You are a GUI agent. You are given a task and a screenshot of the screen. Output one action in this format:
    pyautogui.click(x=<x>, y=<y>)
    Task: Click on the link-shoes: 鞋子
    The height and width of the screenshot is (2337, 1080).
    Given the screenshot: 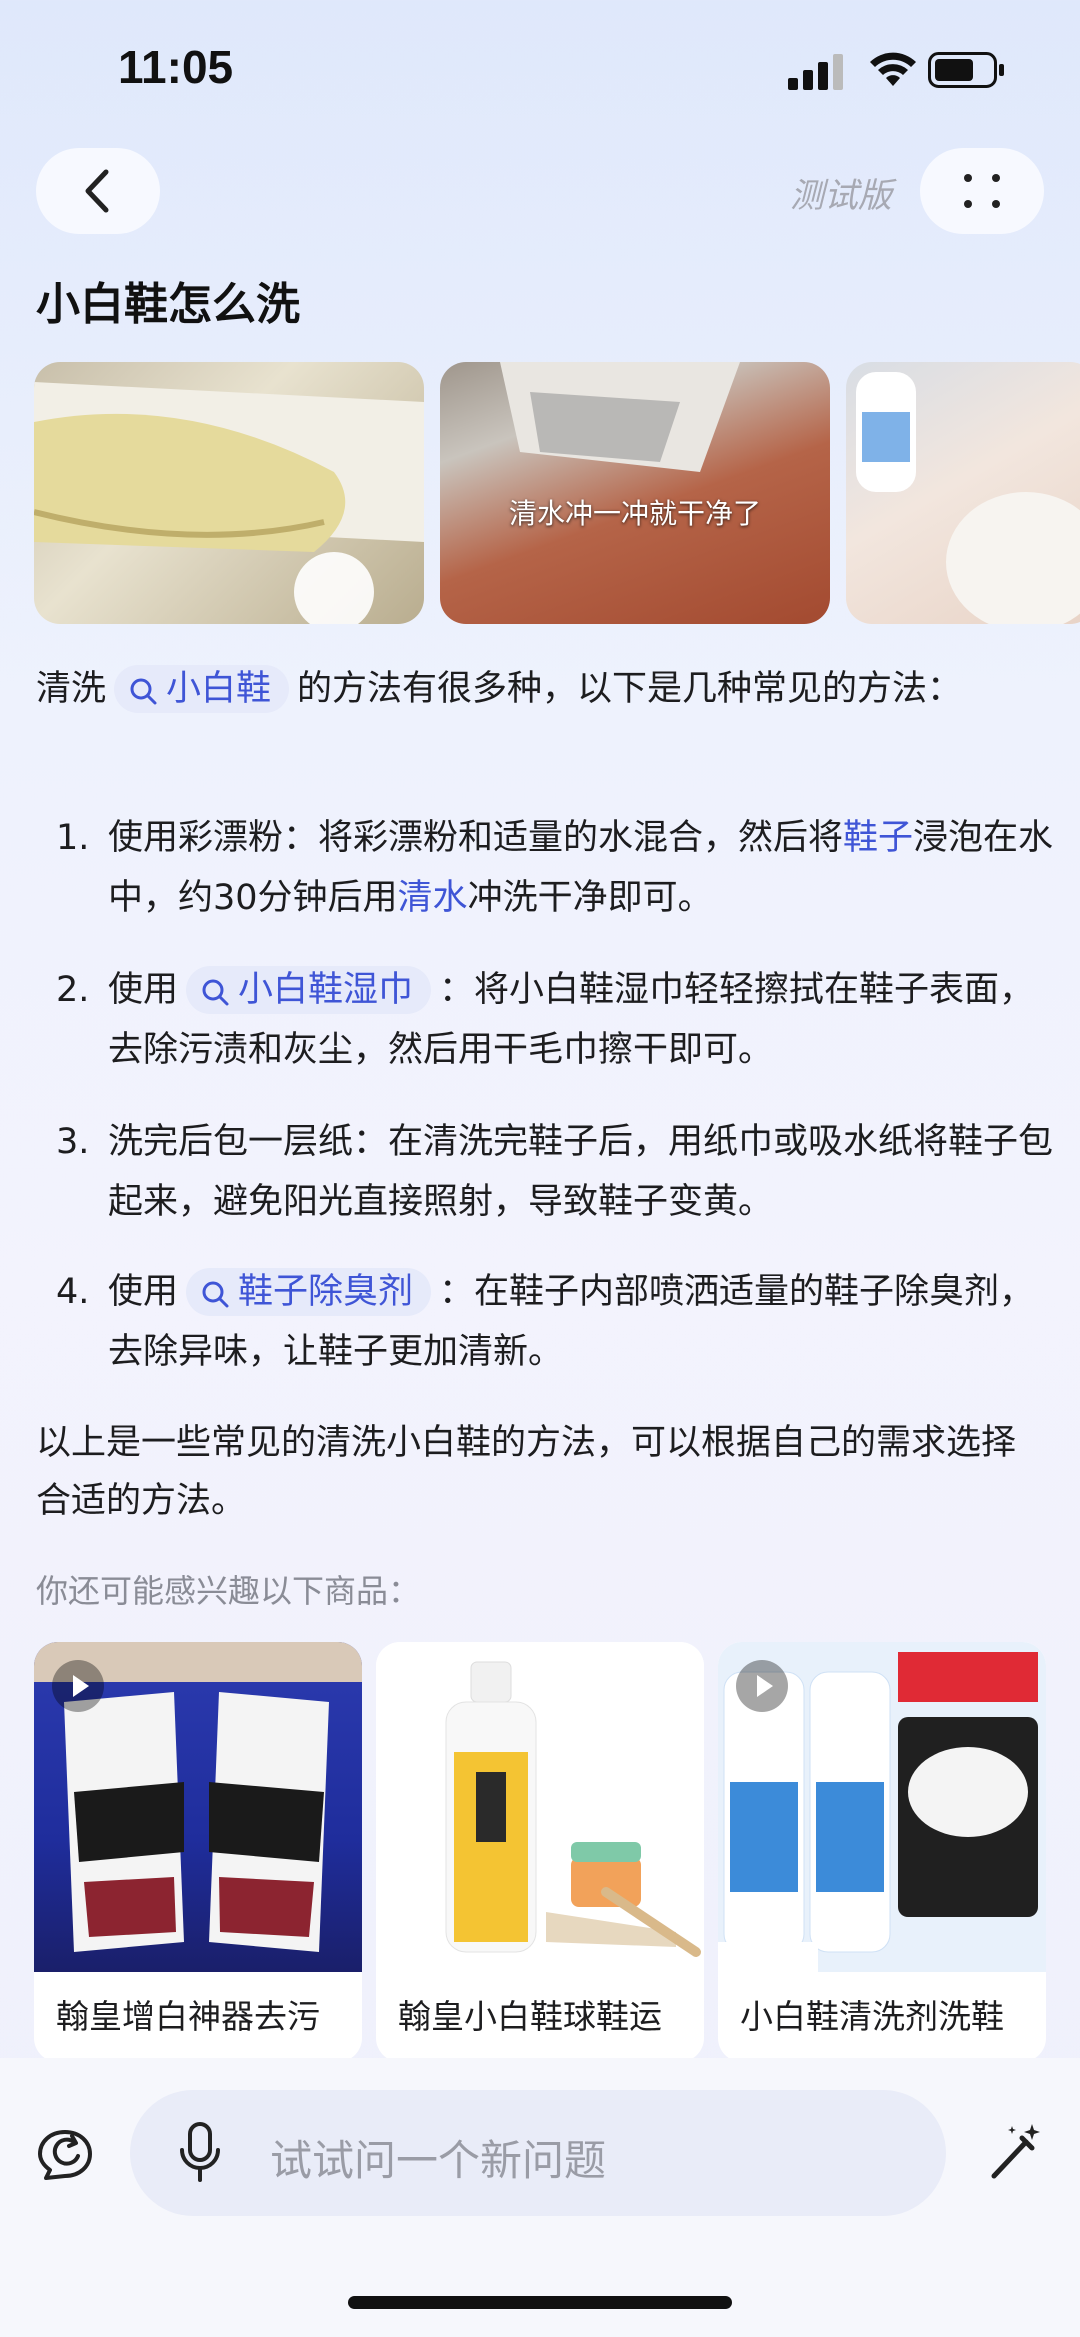 What is the action you would take?
    pyautogui.click(x=878, y=838)
    